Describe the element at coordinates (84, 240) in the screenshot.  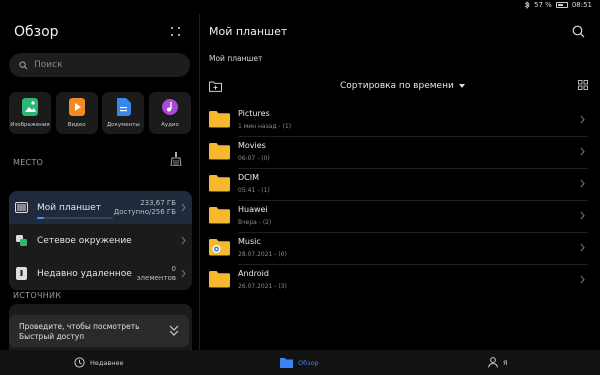
I see `location-label: Сетевое окружение` at that location.